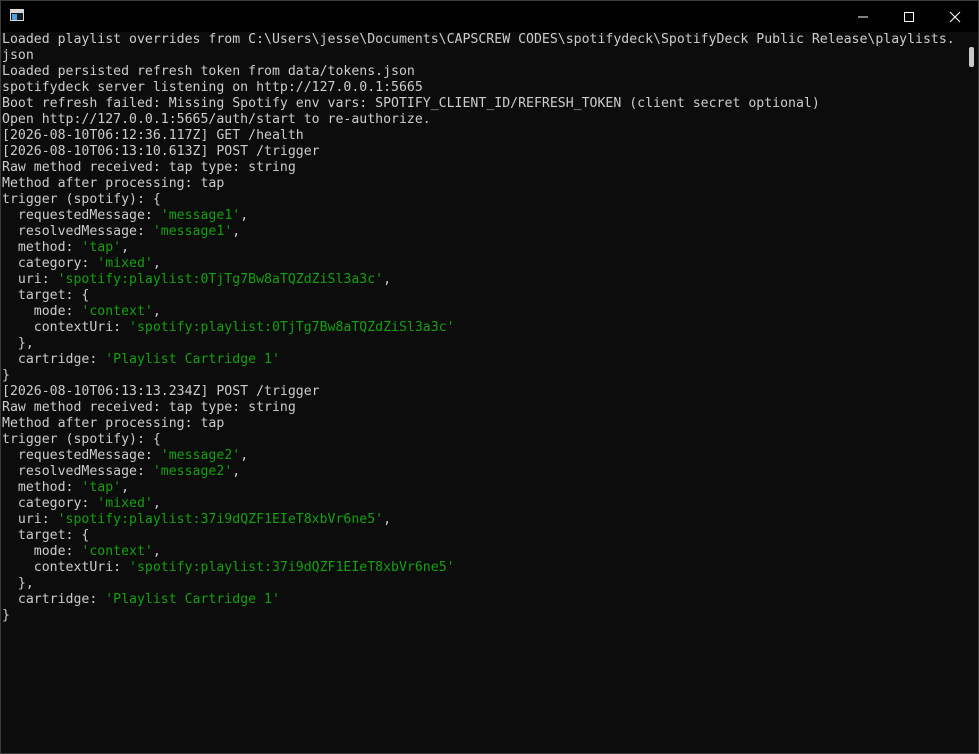  What do you see at coordinates (489, 16) in the screenshot?
I see `title-bar` at bounding box center [489, 16].